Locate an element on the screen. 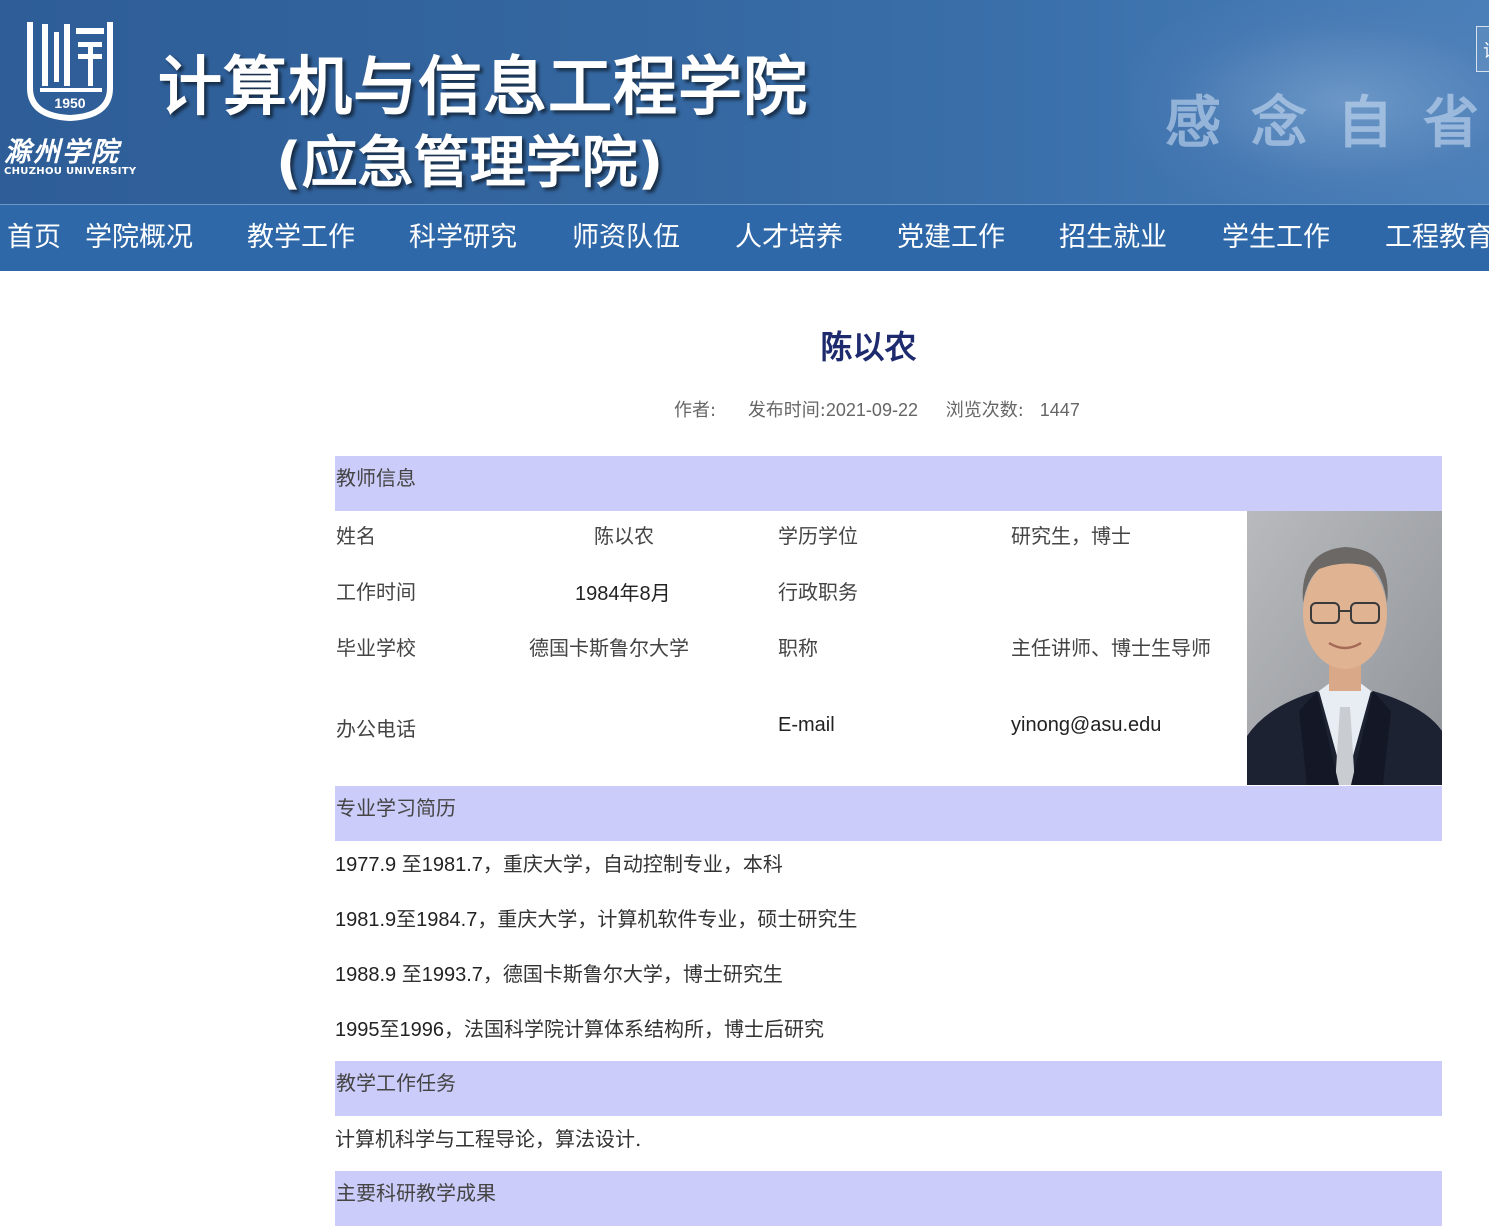  nav-item-teaching: 教学工作 is located at coordinates (301, 238).